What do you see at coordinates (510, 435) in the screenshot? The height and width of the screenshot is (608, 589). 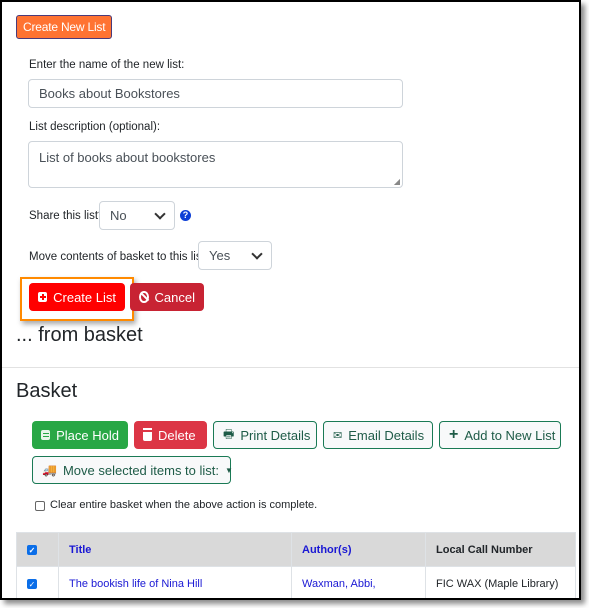 I see `add-to-new-list-label: Add to New List` at bounding box center [510, 435].